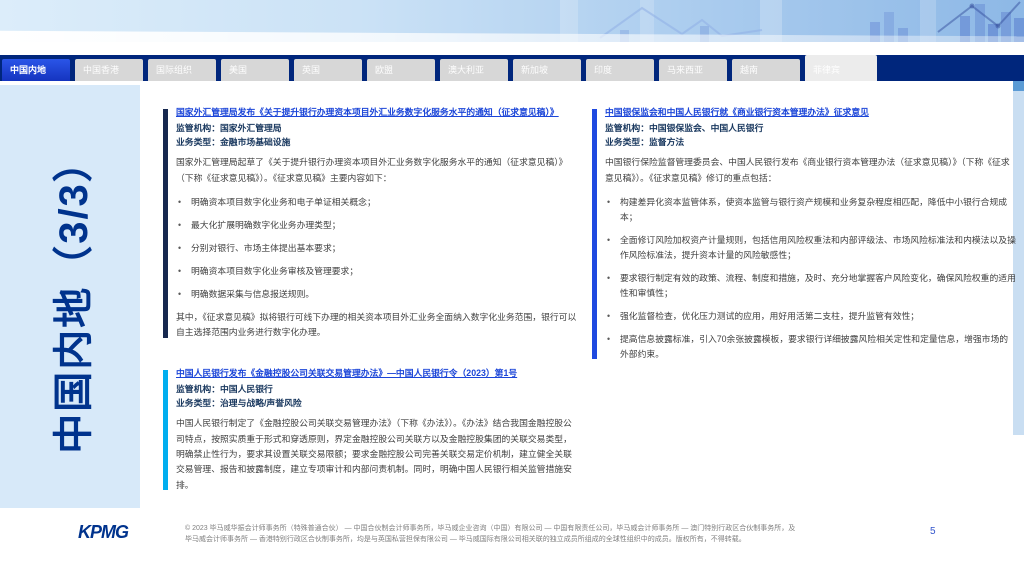 This screenshot has width=1024, height=576. I want to click on tab-singapore: 新加坡, so click(547, 70).